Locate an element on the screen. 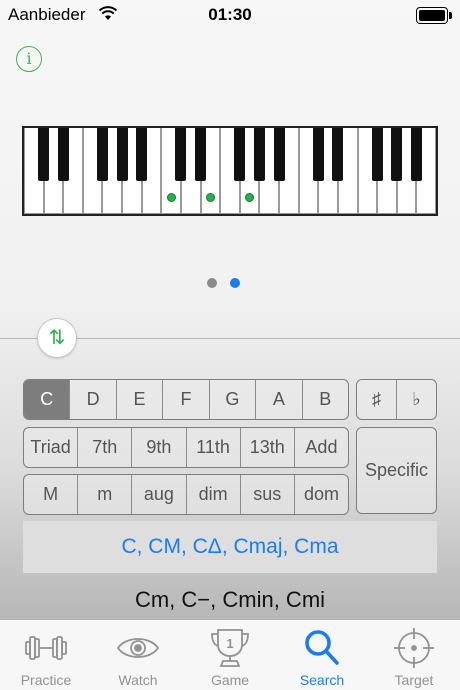 The height and width of the screenshot is (690, 460). chord-result-secondary: Cm, C−, Cmin, Cmi is located at coordinates (230, 600).